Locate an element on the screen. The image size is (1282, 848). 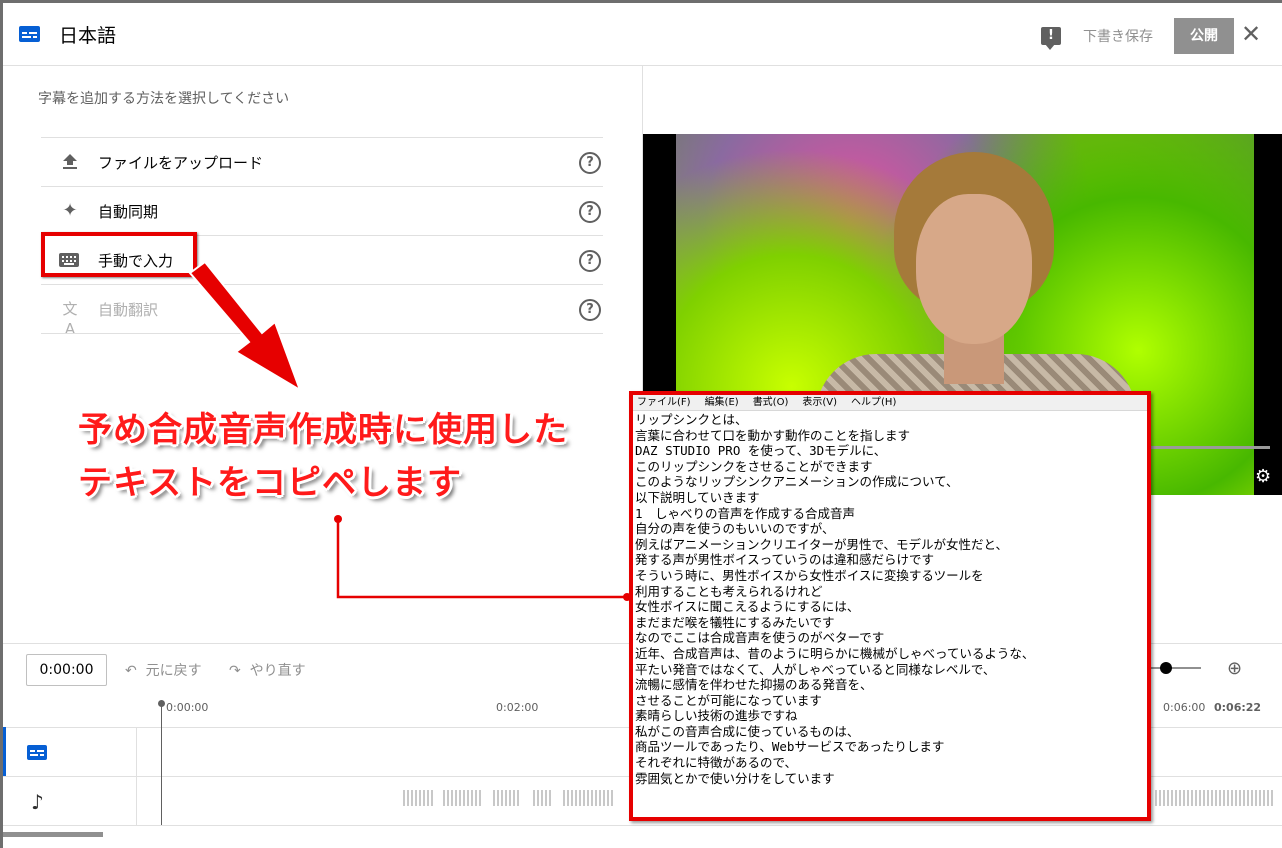
notepad-line: 近年、合成音声は、昔のように明らかに機械がしゃべっているような、 is located at coordinates (835, 653).